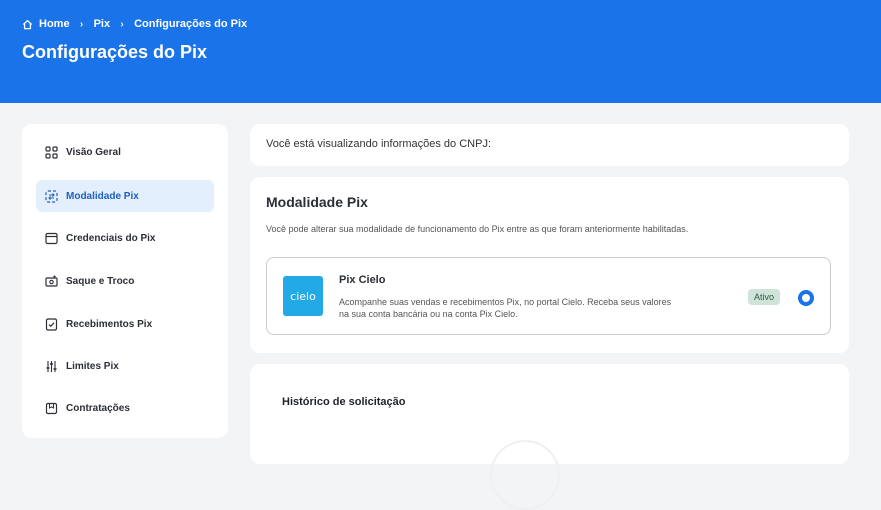 Image resolution: width=881 pixels, height=510 pixels. I want to click on page-title: Configurações do Pix, so click(115, 52).